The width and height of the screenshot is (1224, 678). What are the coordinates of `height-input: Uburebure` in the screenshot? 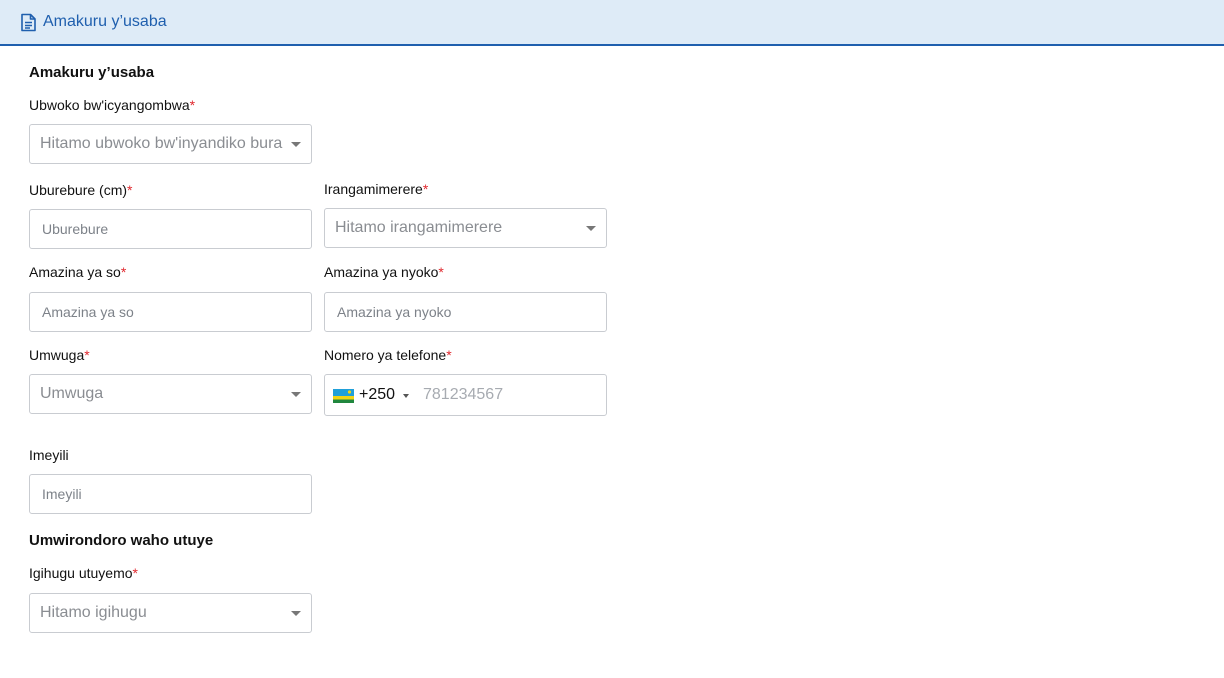 It's located at (170, 229).